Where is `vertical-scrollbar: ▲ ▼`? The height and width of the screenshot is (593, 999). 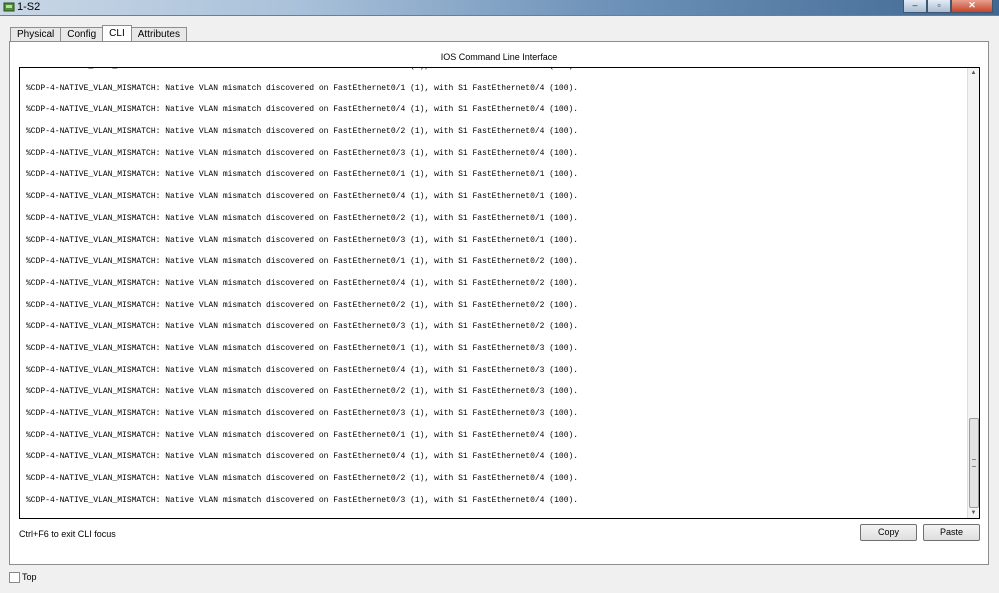
vertical-scrollbar: ▲ ▼ is located at coordinates (973, 293).